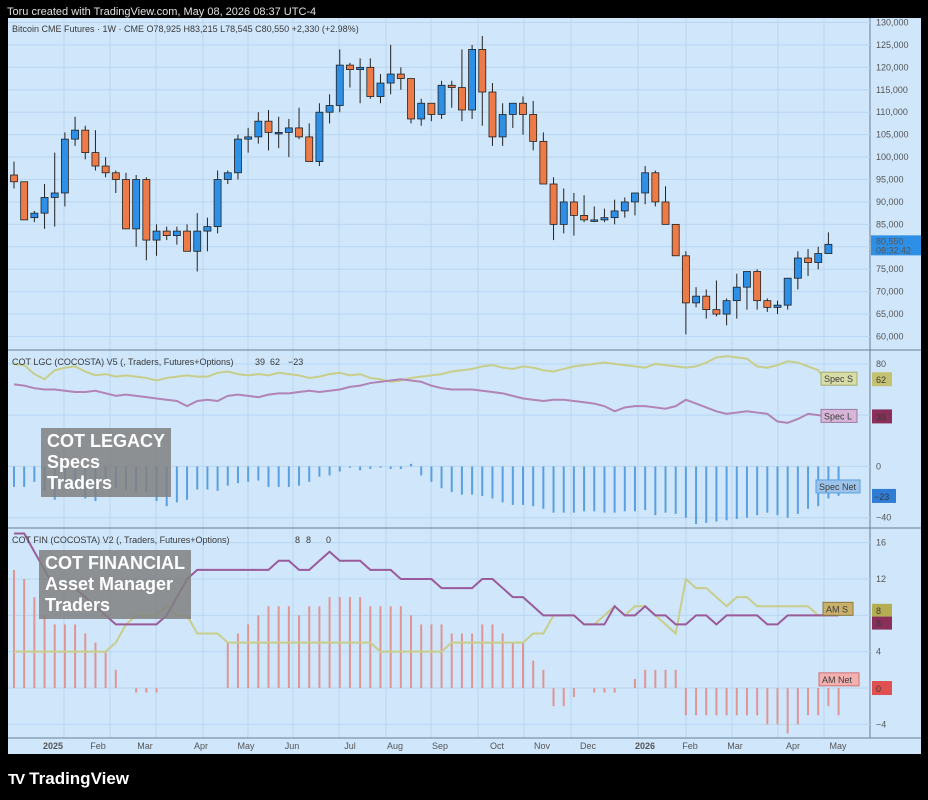 Image resolution: width=928 pixels, height=800 pixels. I want to click on am-net-badge-bg, so click(882, 688).